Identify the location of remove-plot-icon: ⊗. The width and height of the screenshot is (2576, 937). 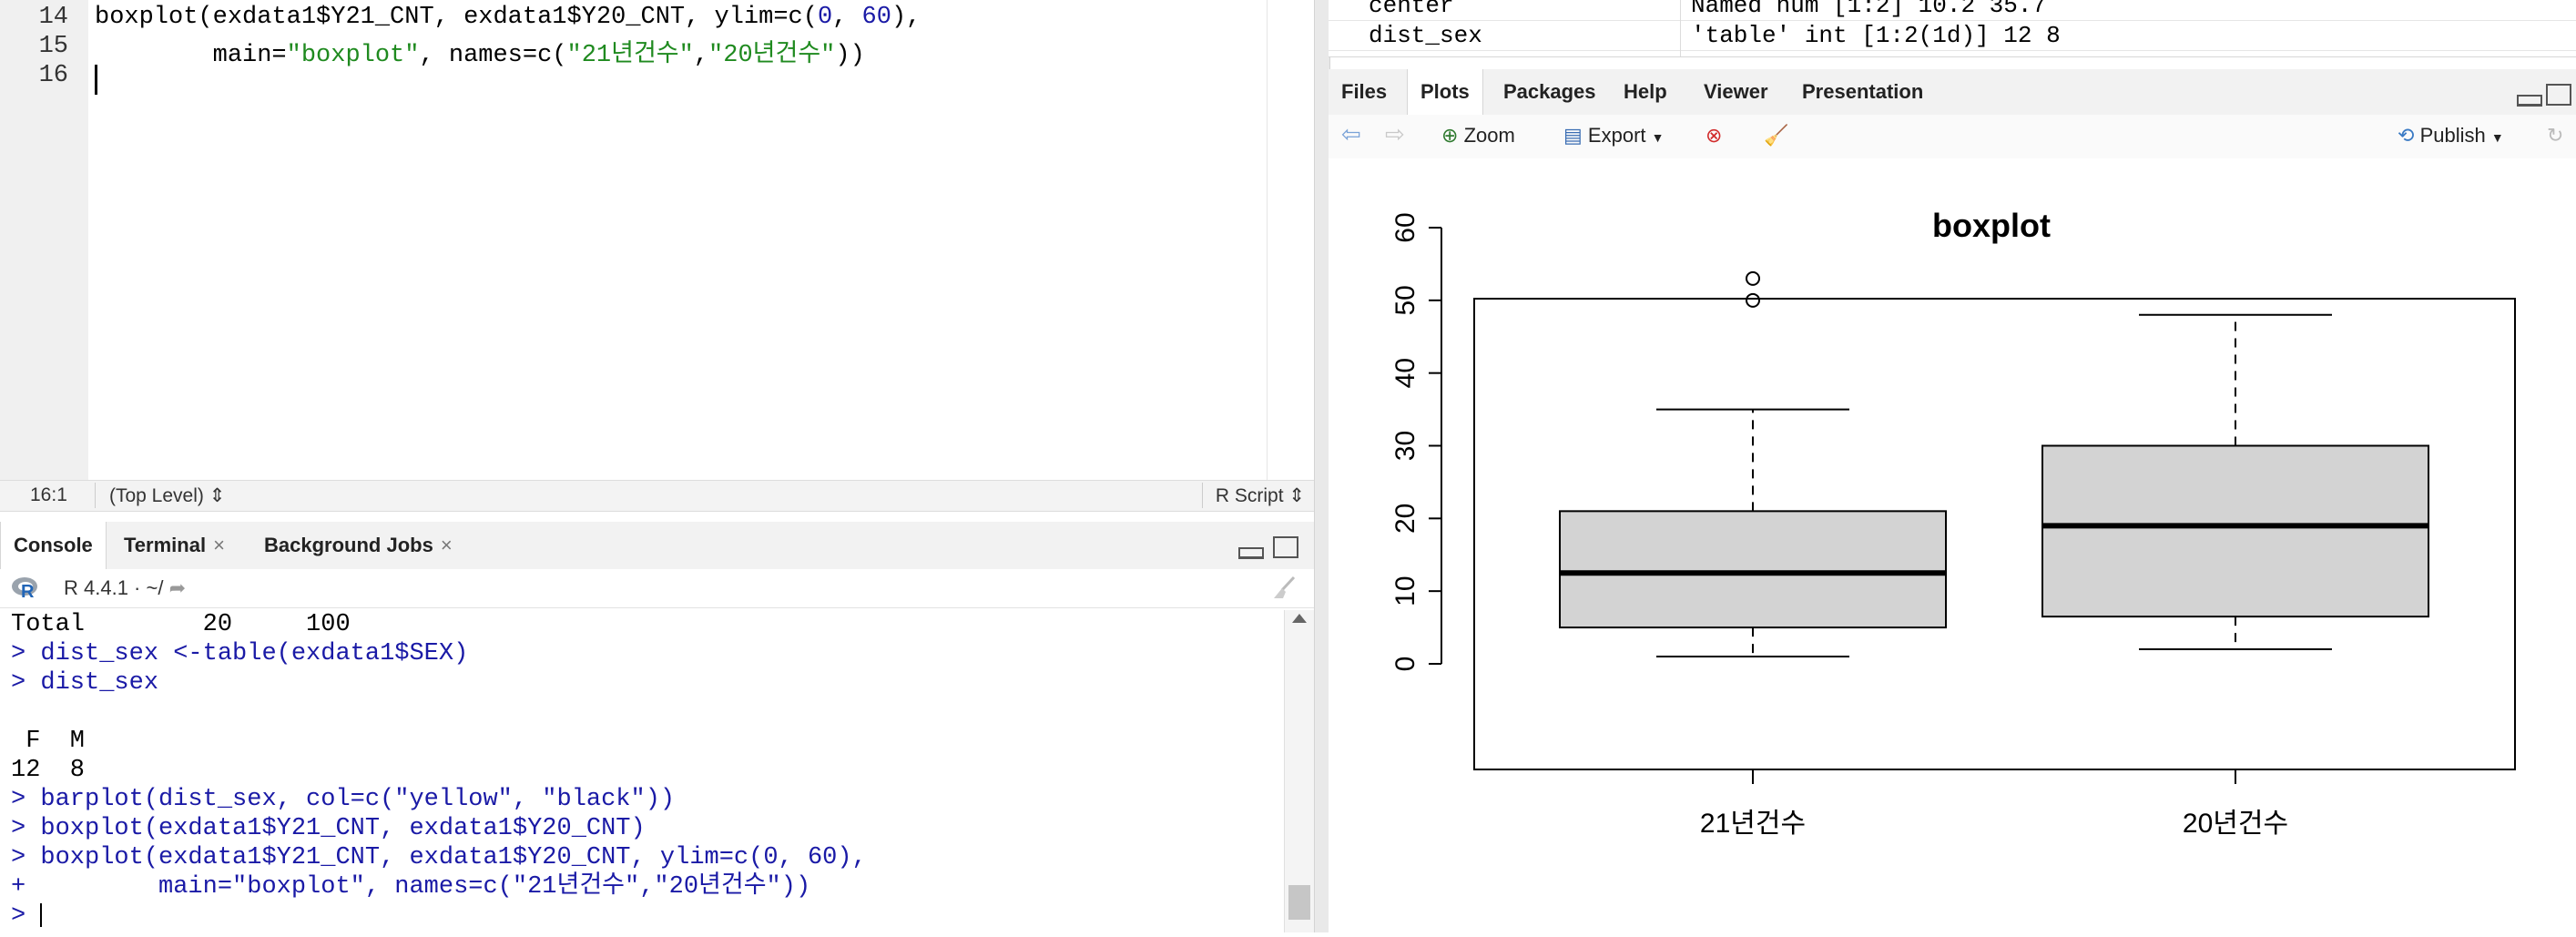
(1713, 136).